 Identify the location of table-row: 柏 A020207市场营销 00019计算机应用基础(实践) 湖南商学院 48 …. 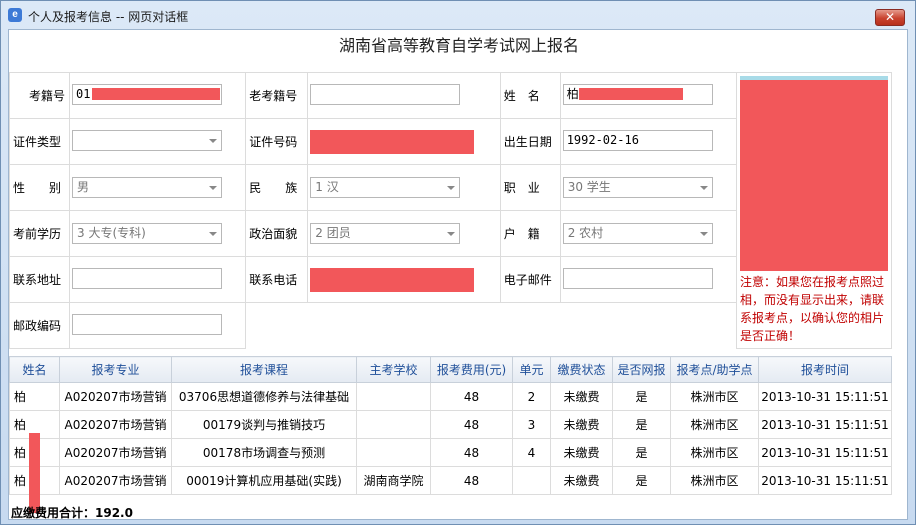
(450, 473).